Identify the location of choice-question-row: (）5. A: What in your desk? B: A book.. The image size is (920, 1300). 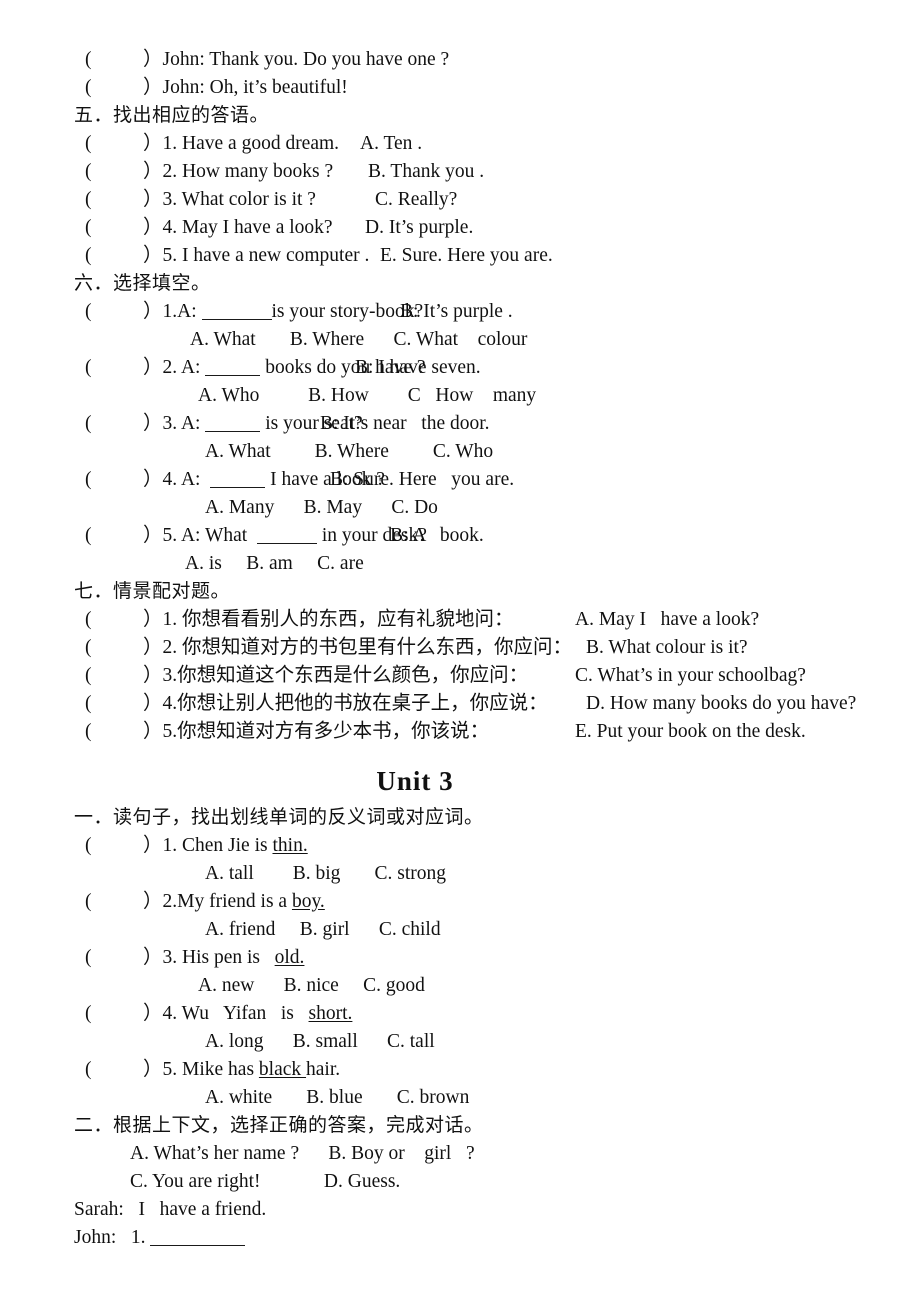
(460, 536).